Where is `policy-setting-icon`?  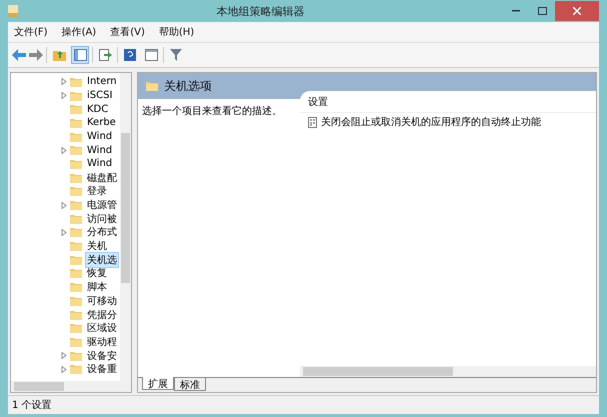 policy-setting-icon is located at coordinates (312, 122).